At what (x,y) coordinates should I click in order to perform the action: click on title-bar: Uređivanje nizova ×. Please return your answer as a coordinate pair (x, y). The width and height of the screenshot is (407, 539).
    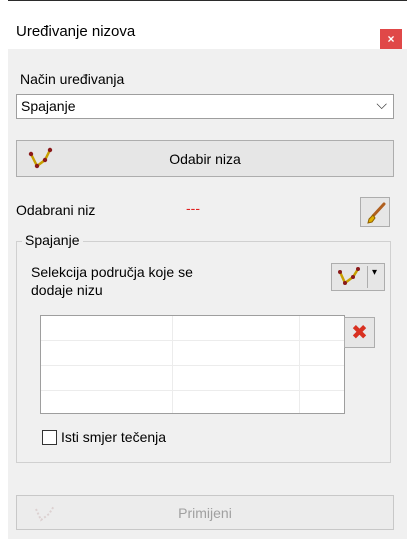
    Looking at the image, I should click on (207, 25).